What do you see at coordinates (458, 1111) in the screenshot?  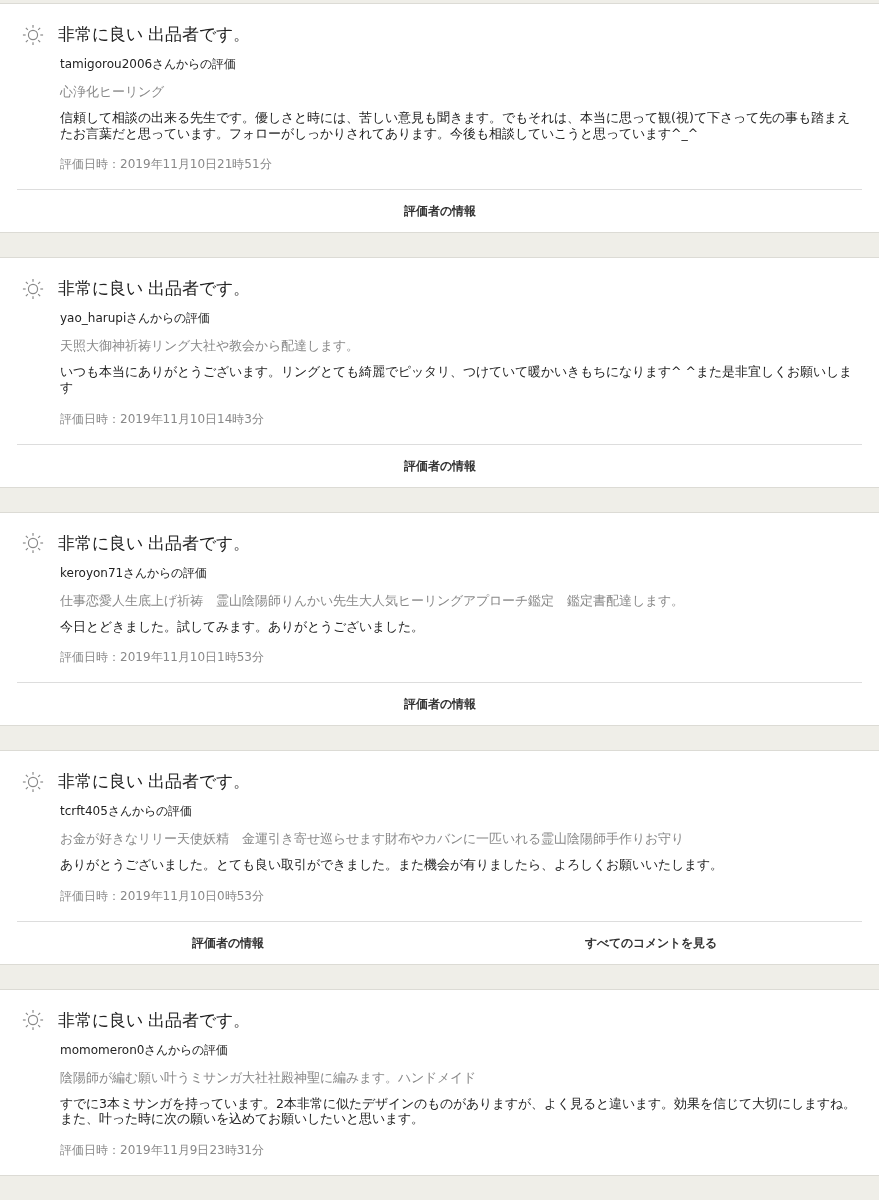 I see `review-comment: すでに3本ミサンガを持っています。2本非常に似たデザインのものがありますが、よく見ると違います。効果を信じて大切にしますね。また、叶った時に次の願いを込めてお願いしたいと思います。` at bounding box center [458, 1111].